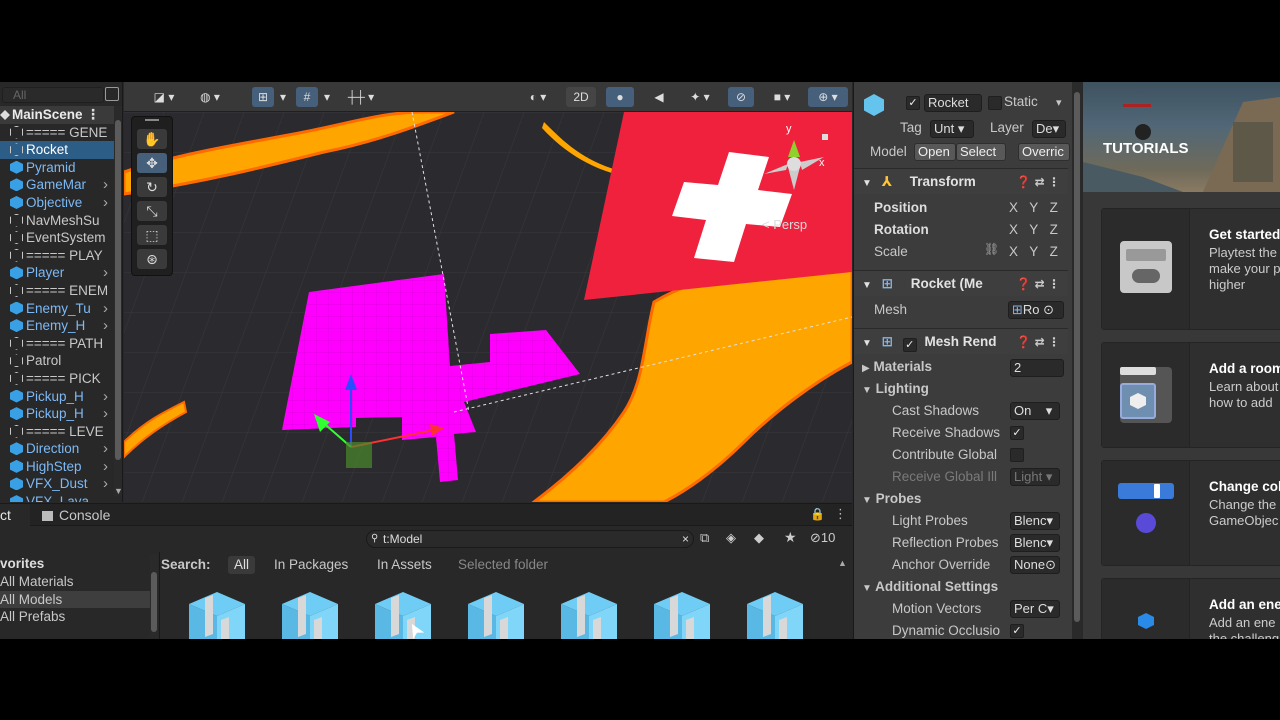 The image size is (1280, 720). I want to click on materials-foldout: ▶ Materials, so click(932, 370).